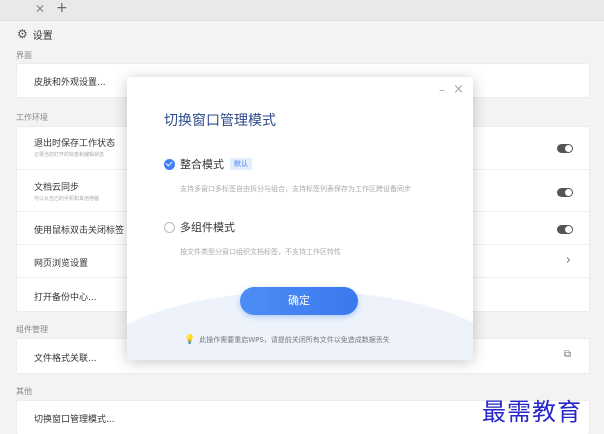  What do you see at coordinates (565, 192) in the screenshot?
I see `cloud-sync-toggle` at bounding box center [565, 192].